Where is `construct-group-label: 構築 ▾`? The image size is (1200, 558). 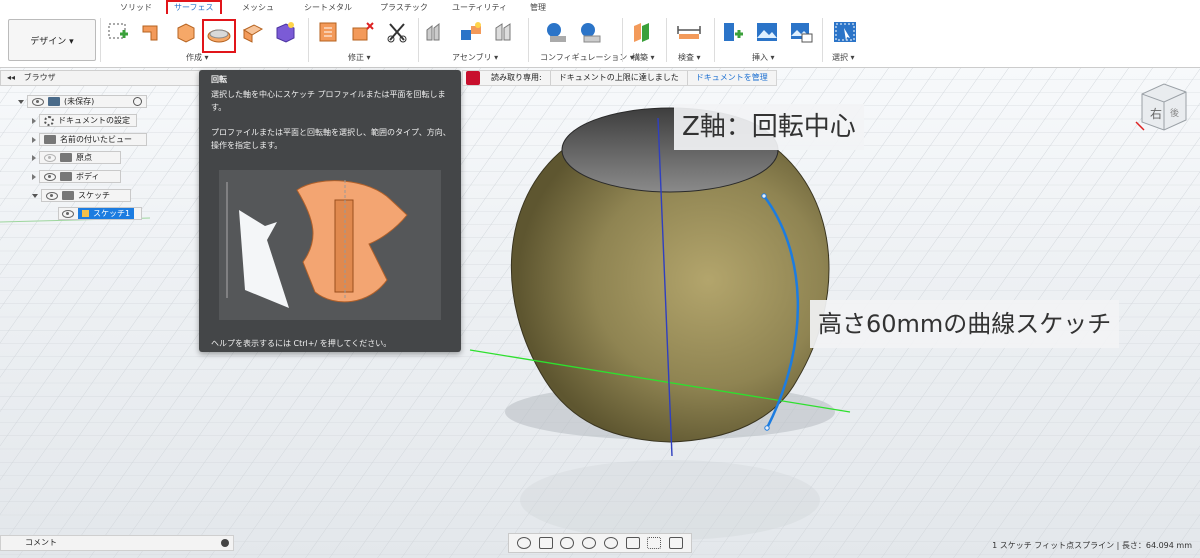 construct-group-label: 構築 ▾ is located at coordinates (643, 57).